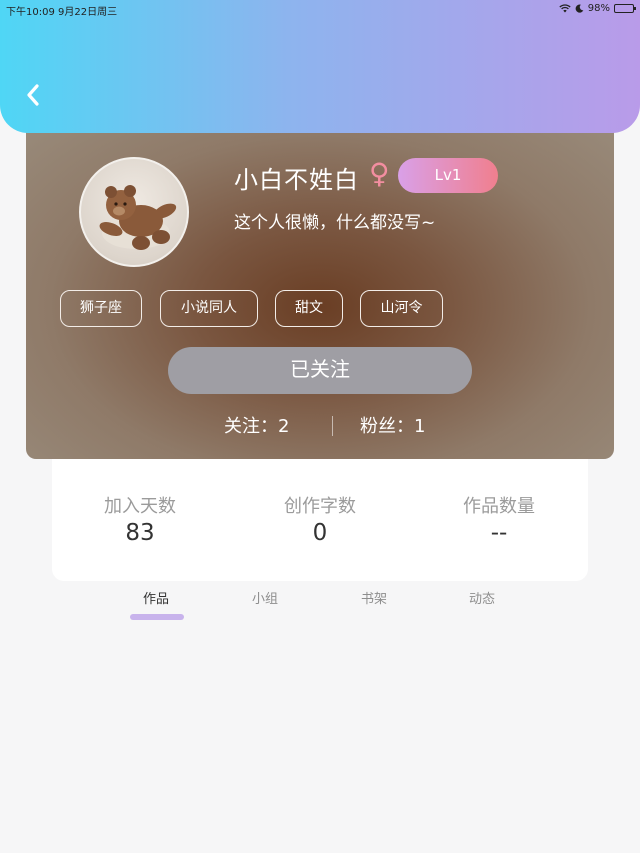 The width and height of the screenshot is (640, 853). I want to click on female-icon: ♀, so click(379, 173).